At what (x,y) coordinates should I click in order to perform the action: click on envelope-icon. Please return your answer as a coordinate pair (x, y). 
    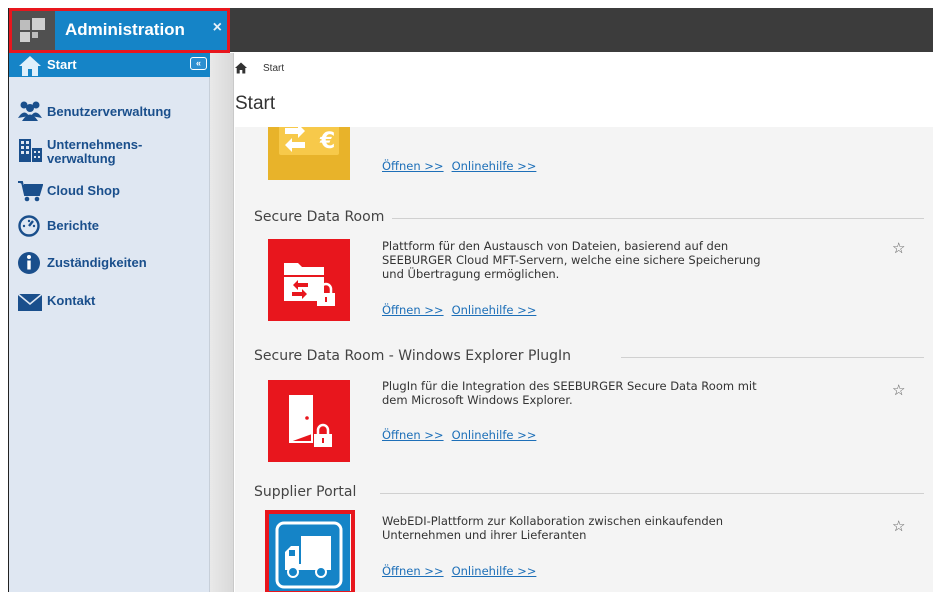
    Looking at the image, I should click on (30, 302).